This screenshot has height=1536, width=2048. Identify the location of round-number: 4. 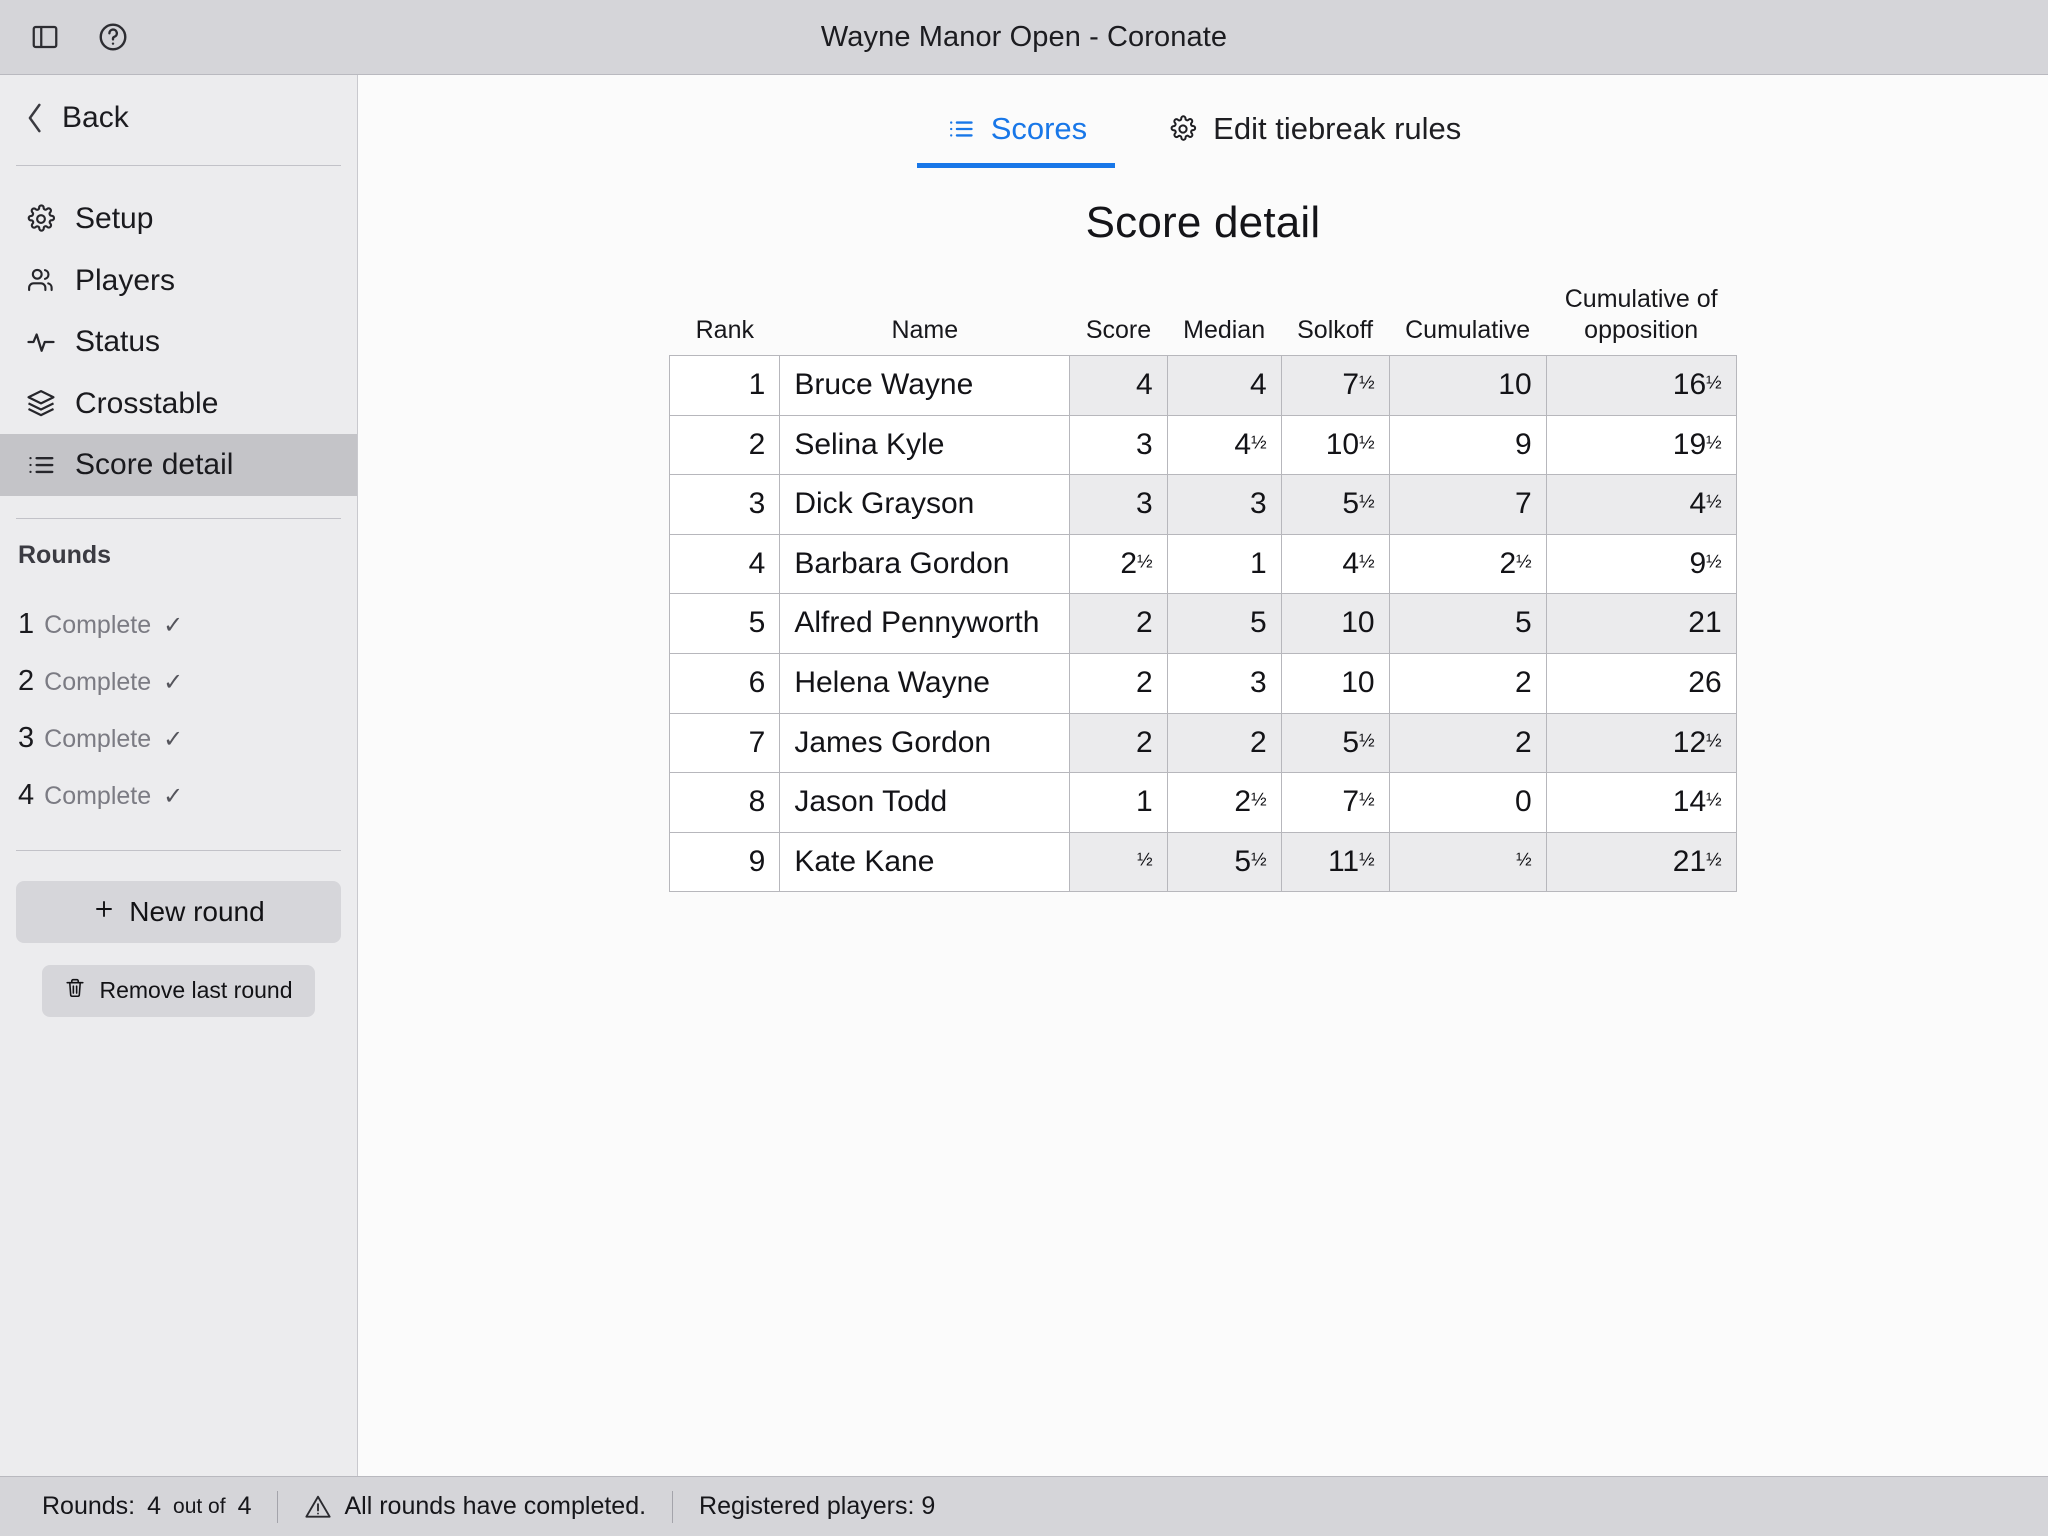
(26, 794).